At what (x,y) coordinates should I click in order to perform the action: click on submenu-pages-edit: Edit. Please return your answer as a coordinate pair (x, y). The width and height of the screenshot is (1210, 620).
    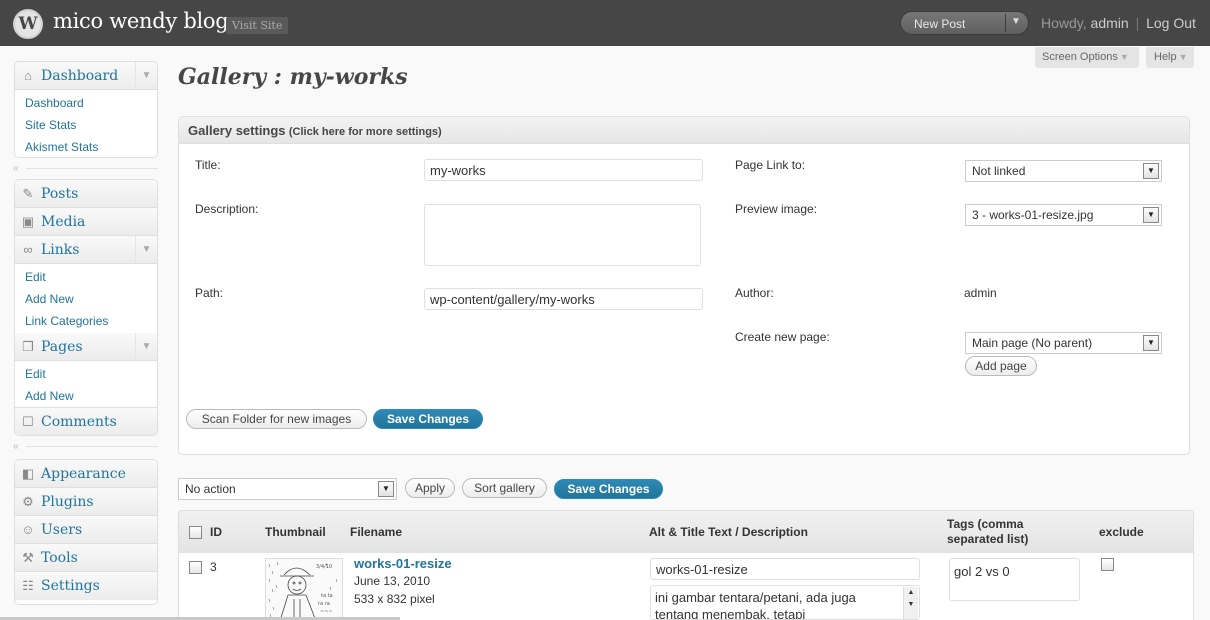
    Looking at the image, I should click on (86, 374).